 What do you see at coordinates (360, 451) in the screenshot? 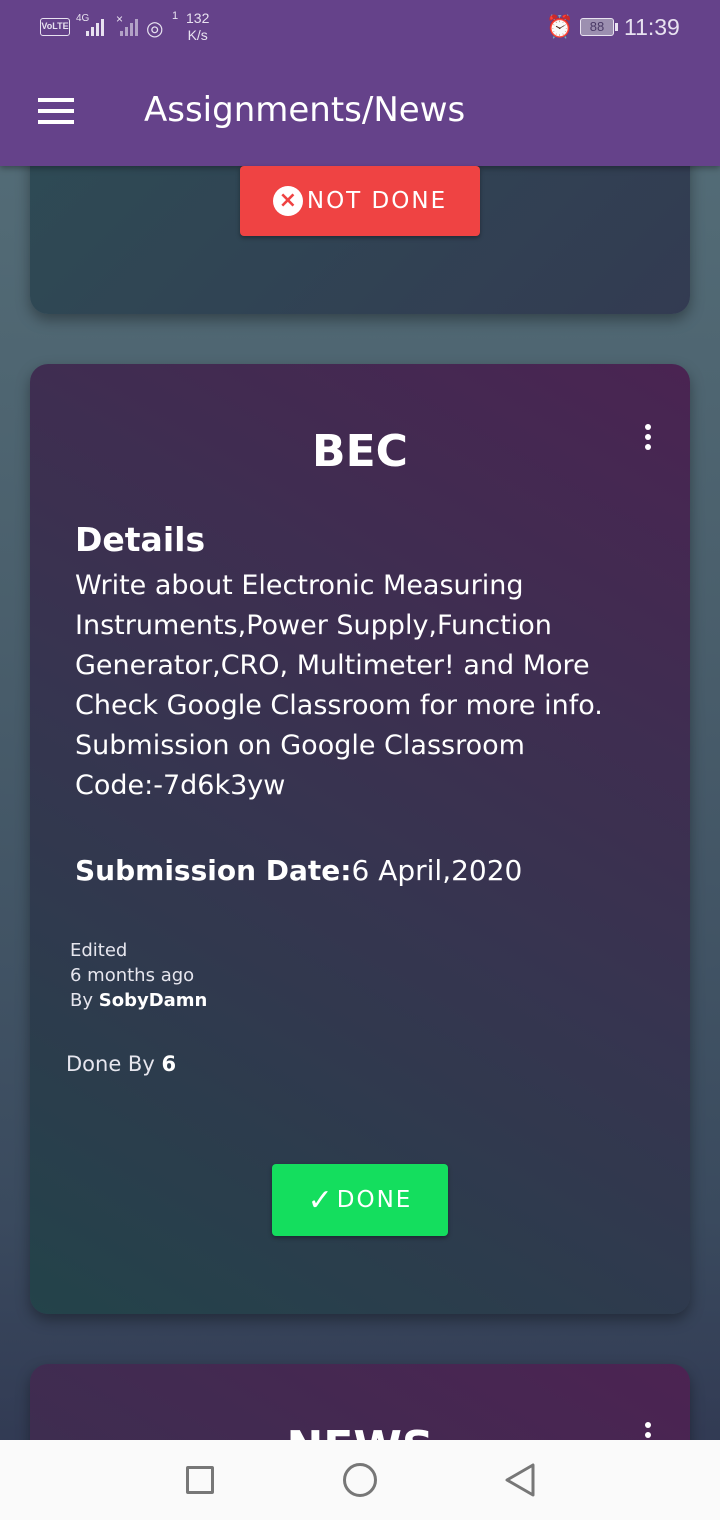
I see `assignment-subject: BEC` at bounding box center [360, 451].